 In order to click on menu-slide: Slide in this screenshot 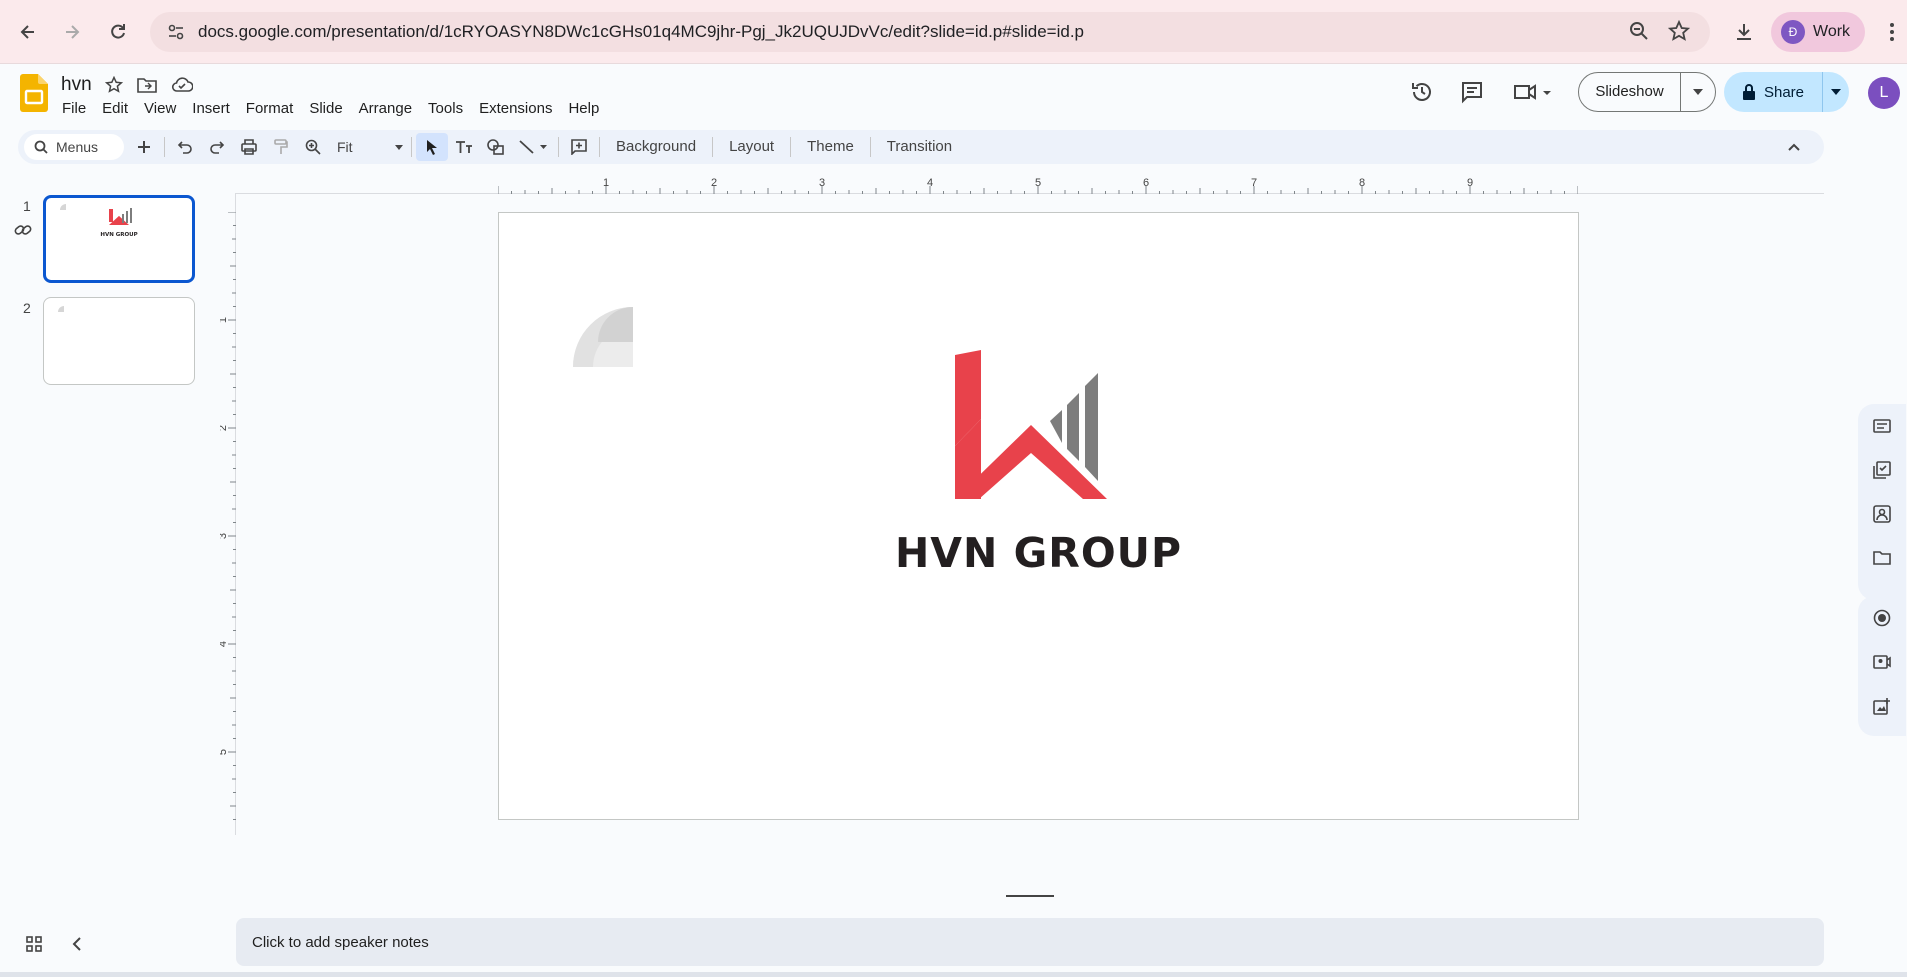, I will do `click(325, 109)`.